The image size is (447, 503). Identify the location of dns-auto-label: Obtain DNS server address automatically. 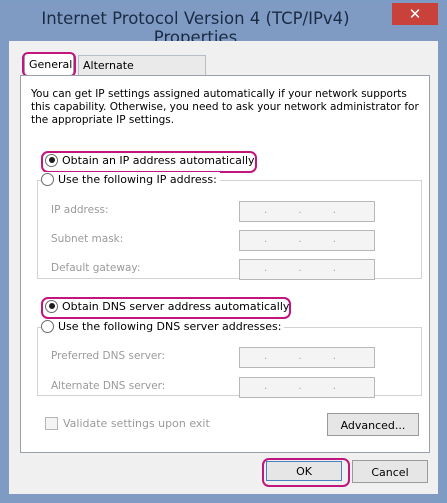
(176, 306).